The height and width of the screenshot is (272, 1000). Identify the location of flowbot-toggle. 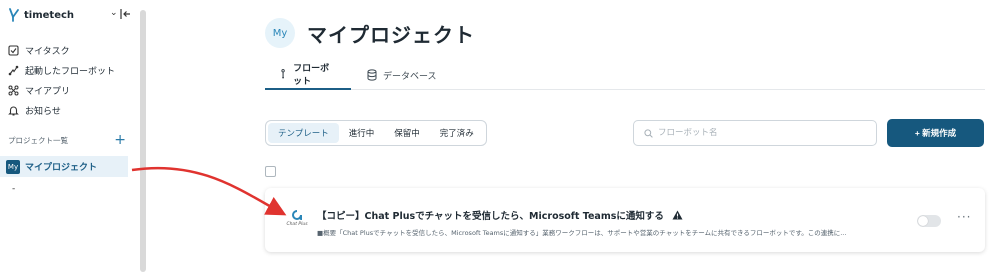
(929, 221).